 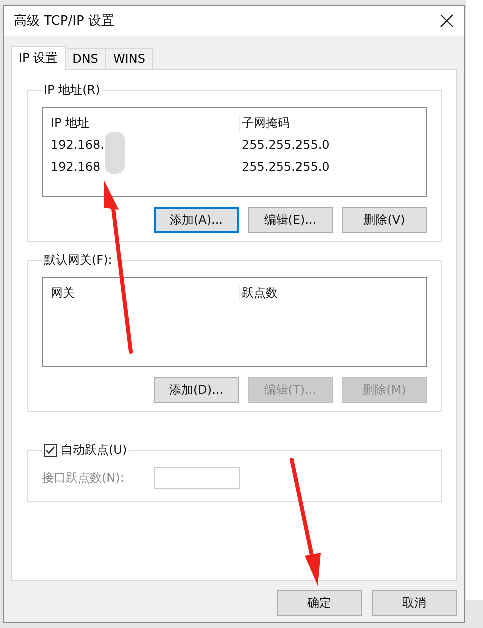 What do you see at coordinates (384, 220) in the screenshot?
I see `dialog-button: 删除(V)` at bounding box center [384, 220].